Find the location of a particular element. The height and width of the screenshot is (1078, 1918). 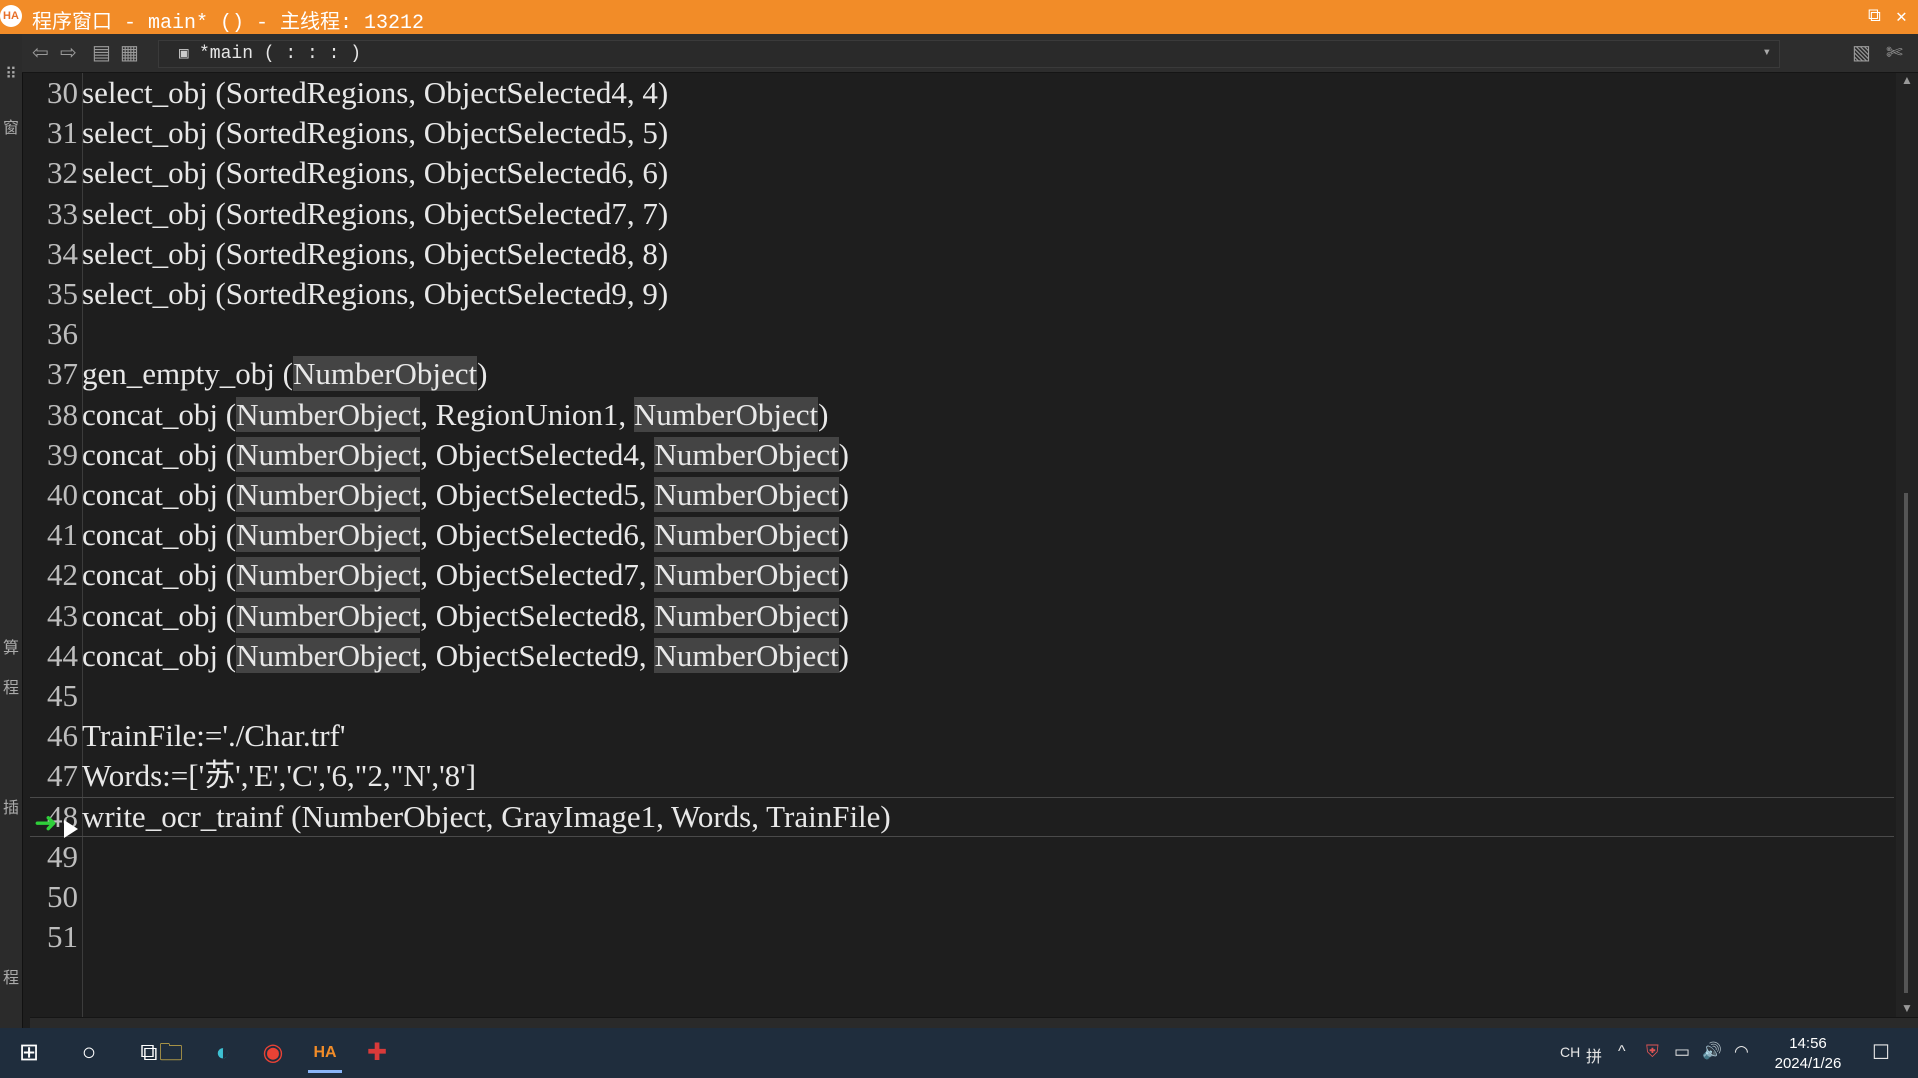

system-clock: 14:56 2024/1/26 is located at coordinates (1808, 1054).